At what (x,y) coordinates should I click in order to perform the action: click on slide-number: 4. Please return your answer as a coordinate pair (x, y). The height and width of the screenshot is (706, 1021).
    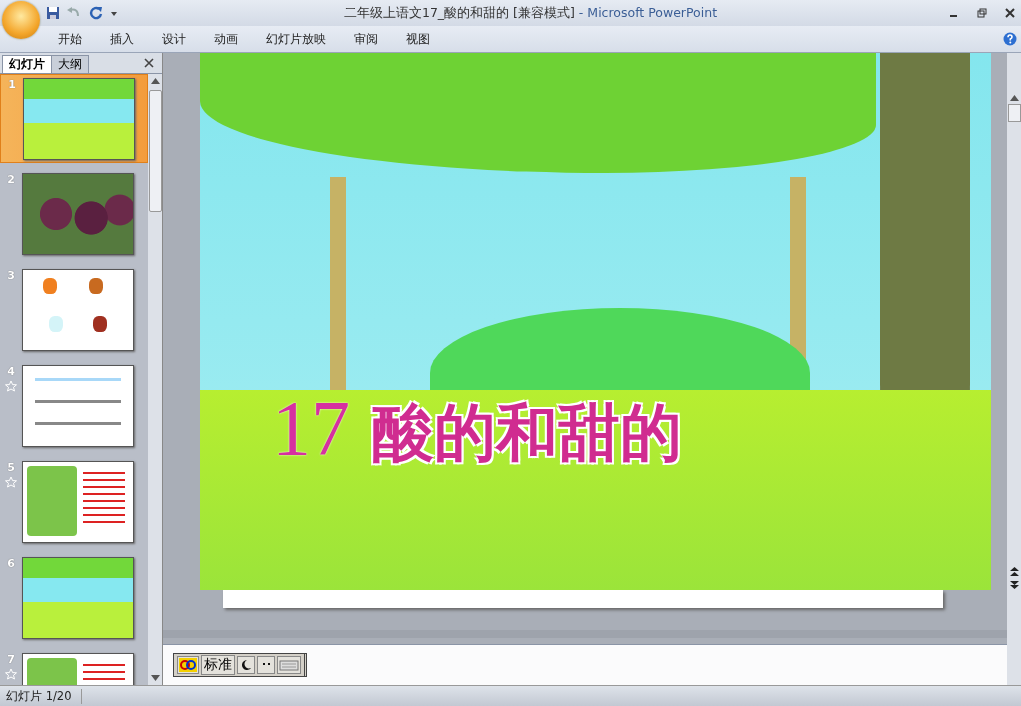
    Looking at the image, I should click on (11, 371).